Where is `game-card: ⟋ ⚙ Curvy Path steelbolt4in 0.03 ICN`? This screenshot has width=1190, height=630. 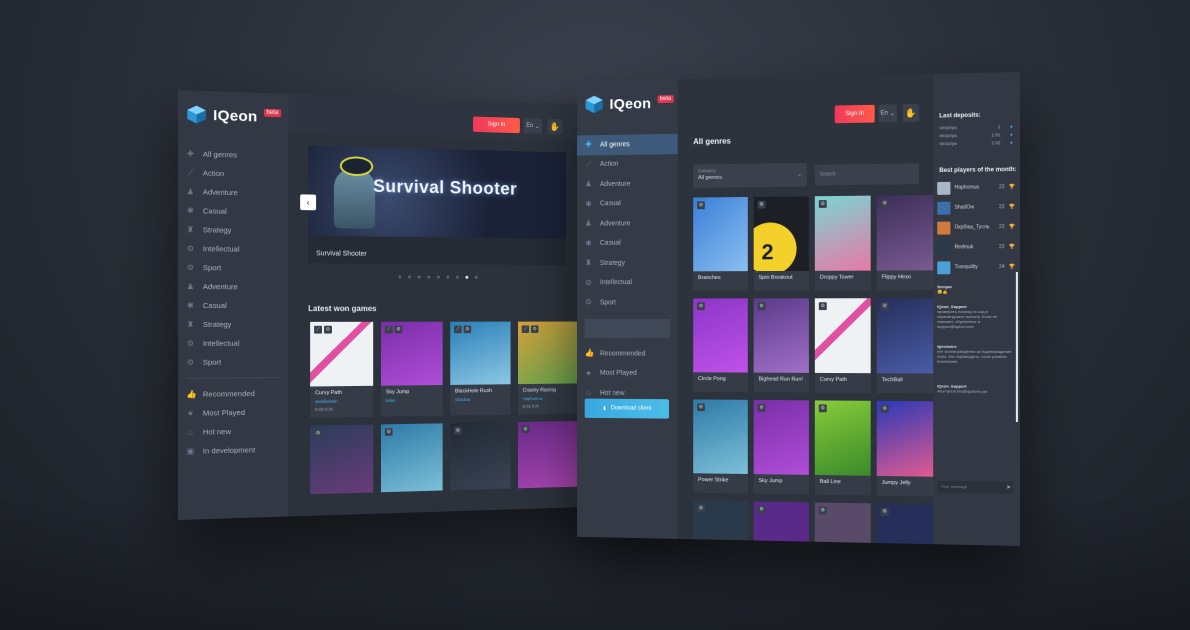
game-card: ⟋ ⚙ Curvy Path steelbolt4in 0.03 ICN is located at coordinates (342, 369).